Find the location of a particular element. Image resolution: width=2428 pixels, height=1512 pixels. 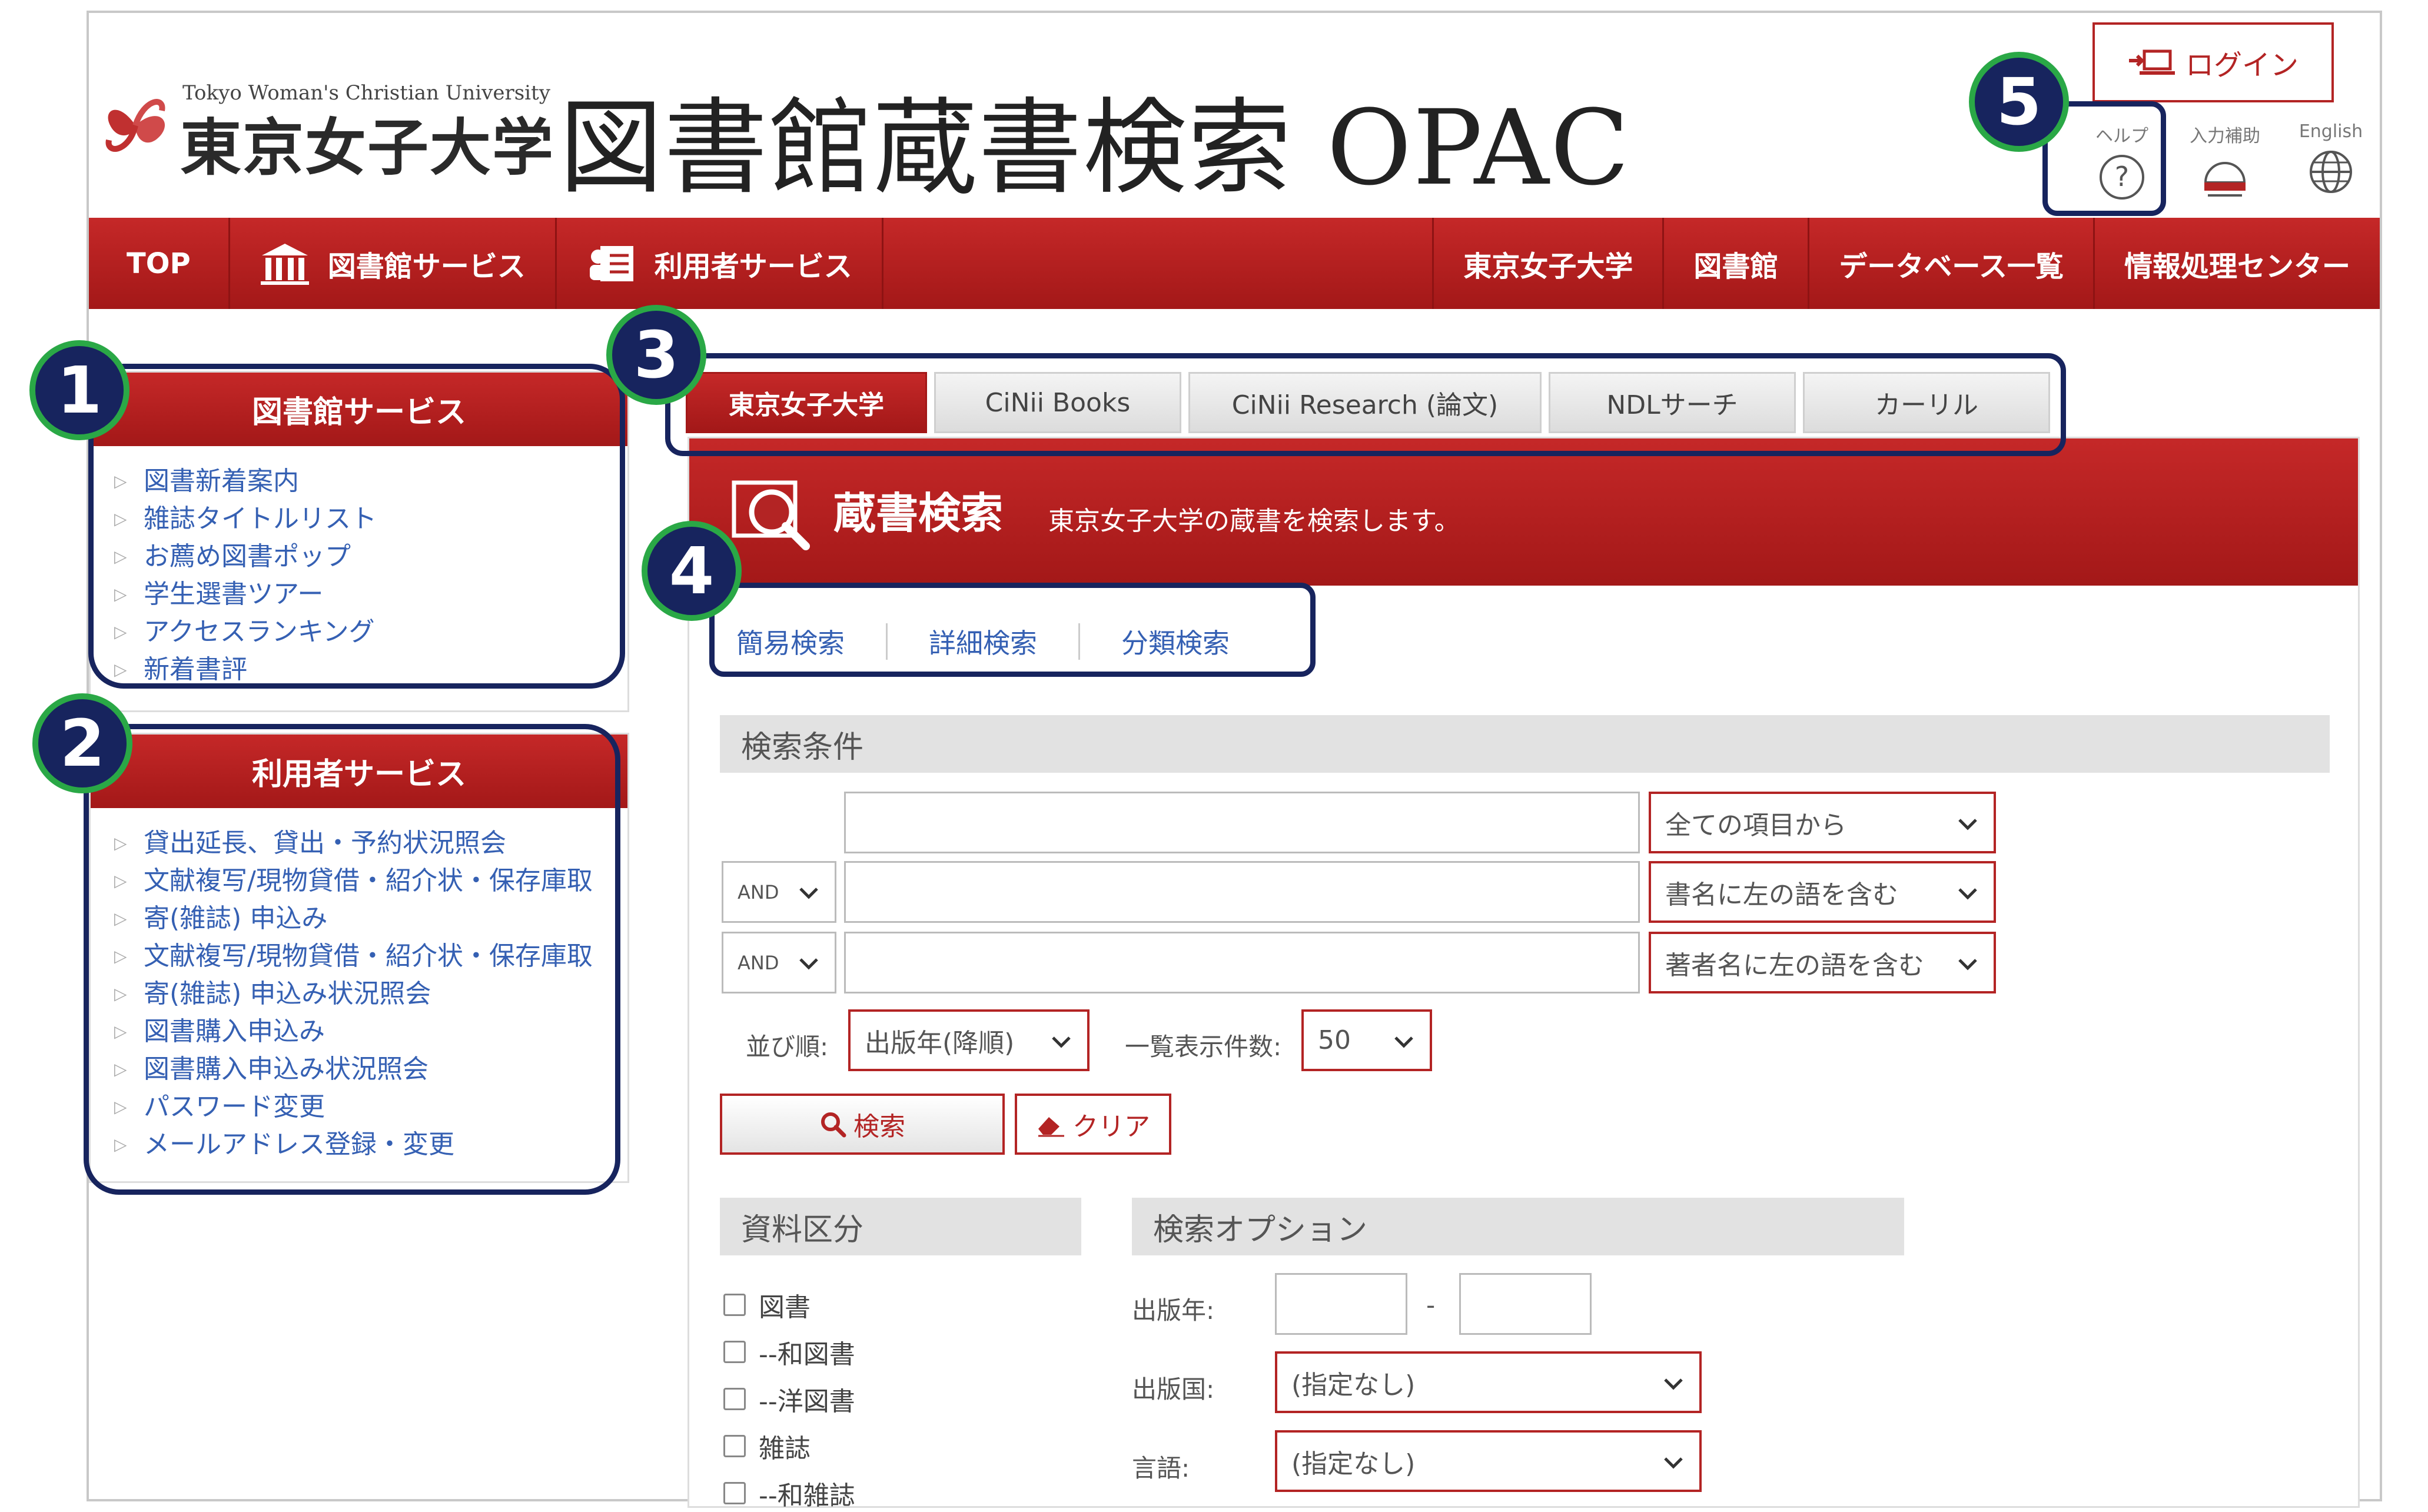

operator-select-3: AND is located at coordinates (779, 962).